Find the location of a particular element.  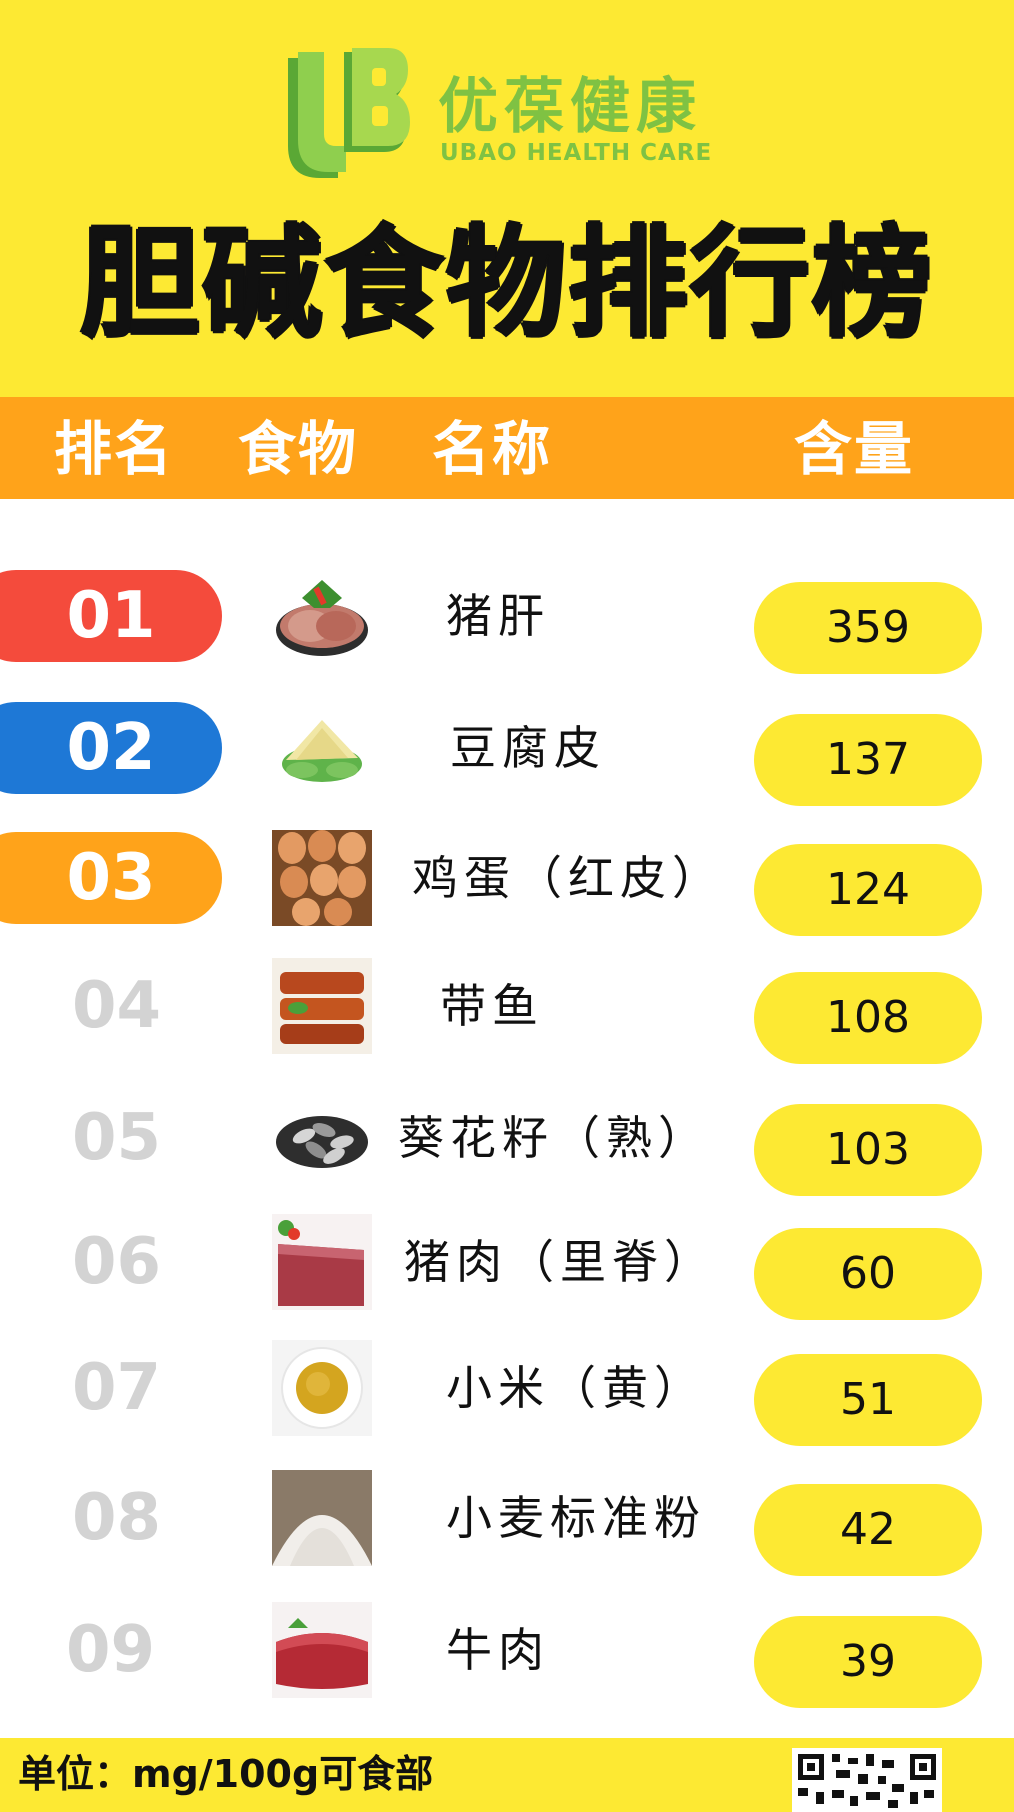

list-item: 05 葵花籽（熟） 103 is located at coordinates (507, 1144).